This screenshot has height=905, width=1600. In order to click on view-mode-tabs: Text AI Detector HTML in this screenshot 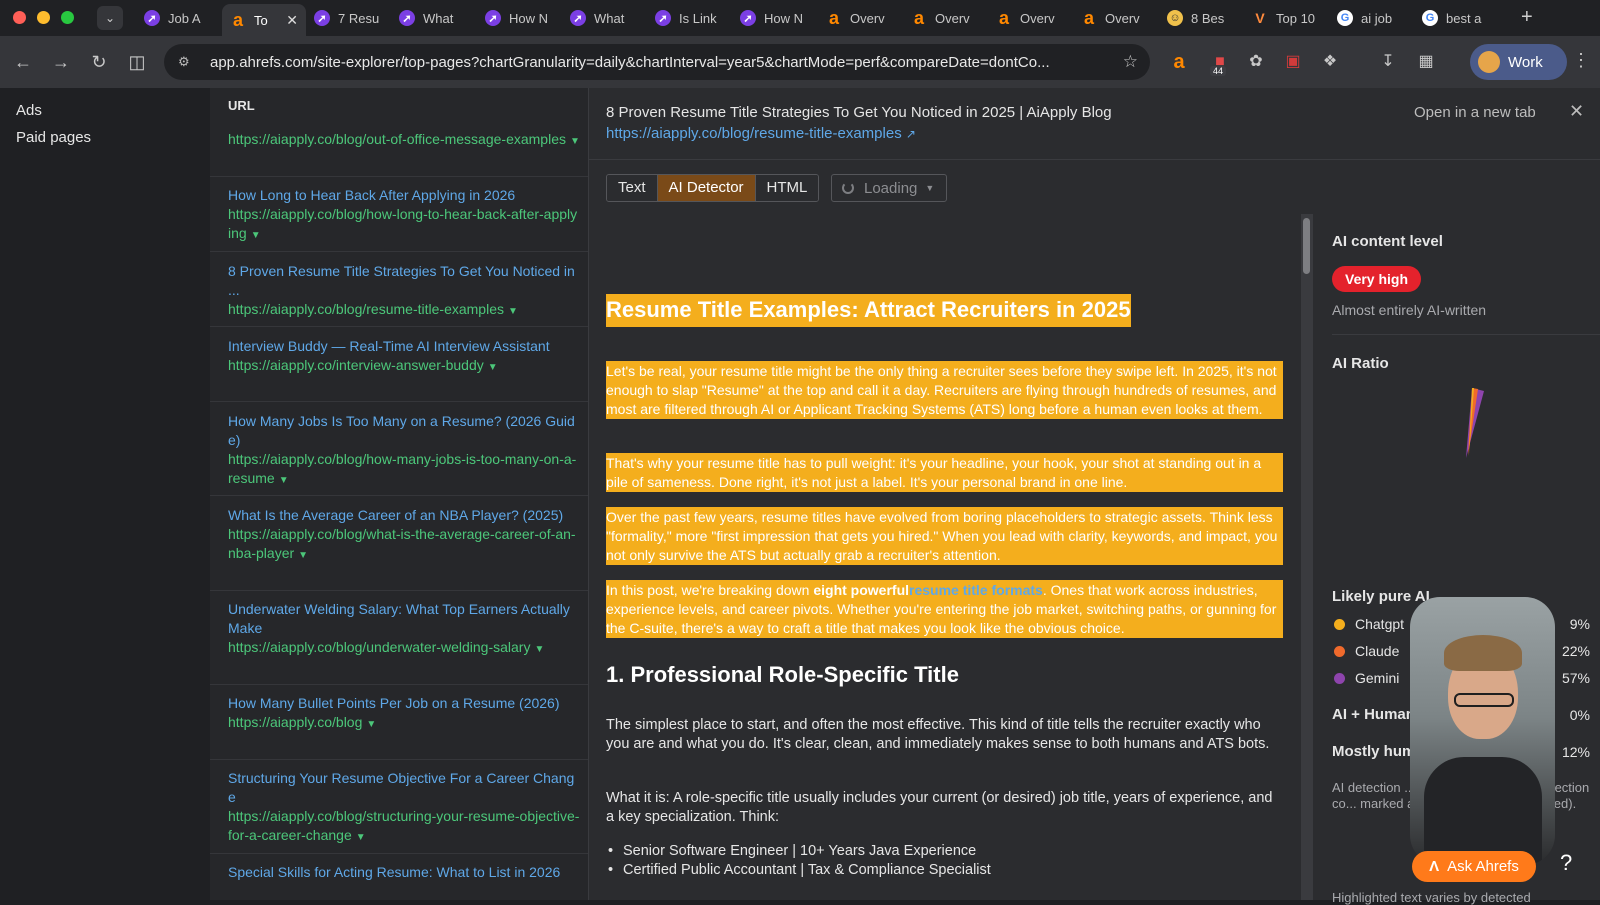, I will do `click(713, 188)`.